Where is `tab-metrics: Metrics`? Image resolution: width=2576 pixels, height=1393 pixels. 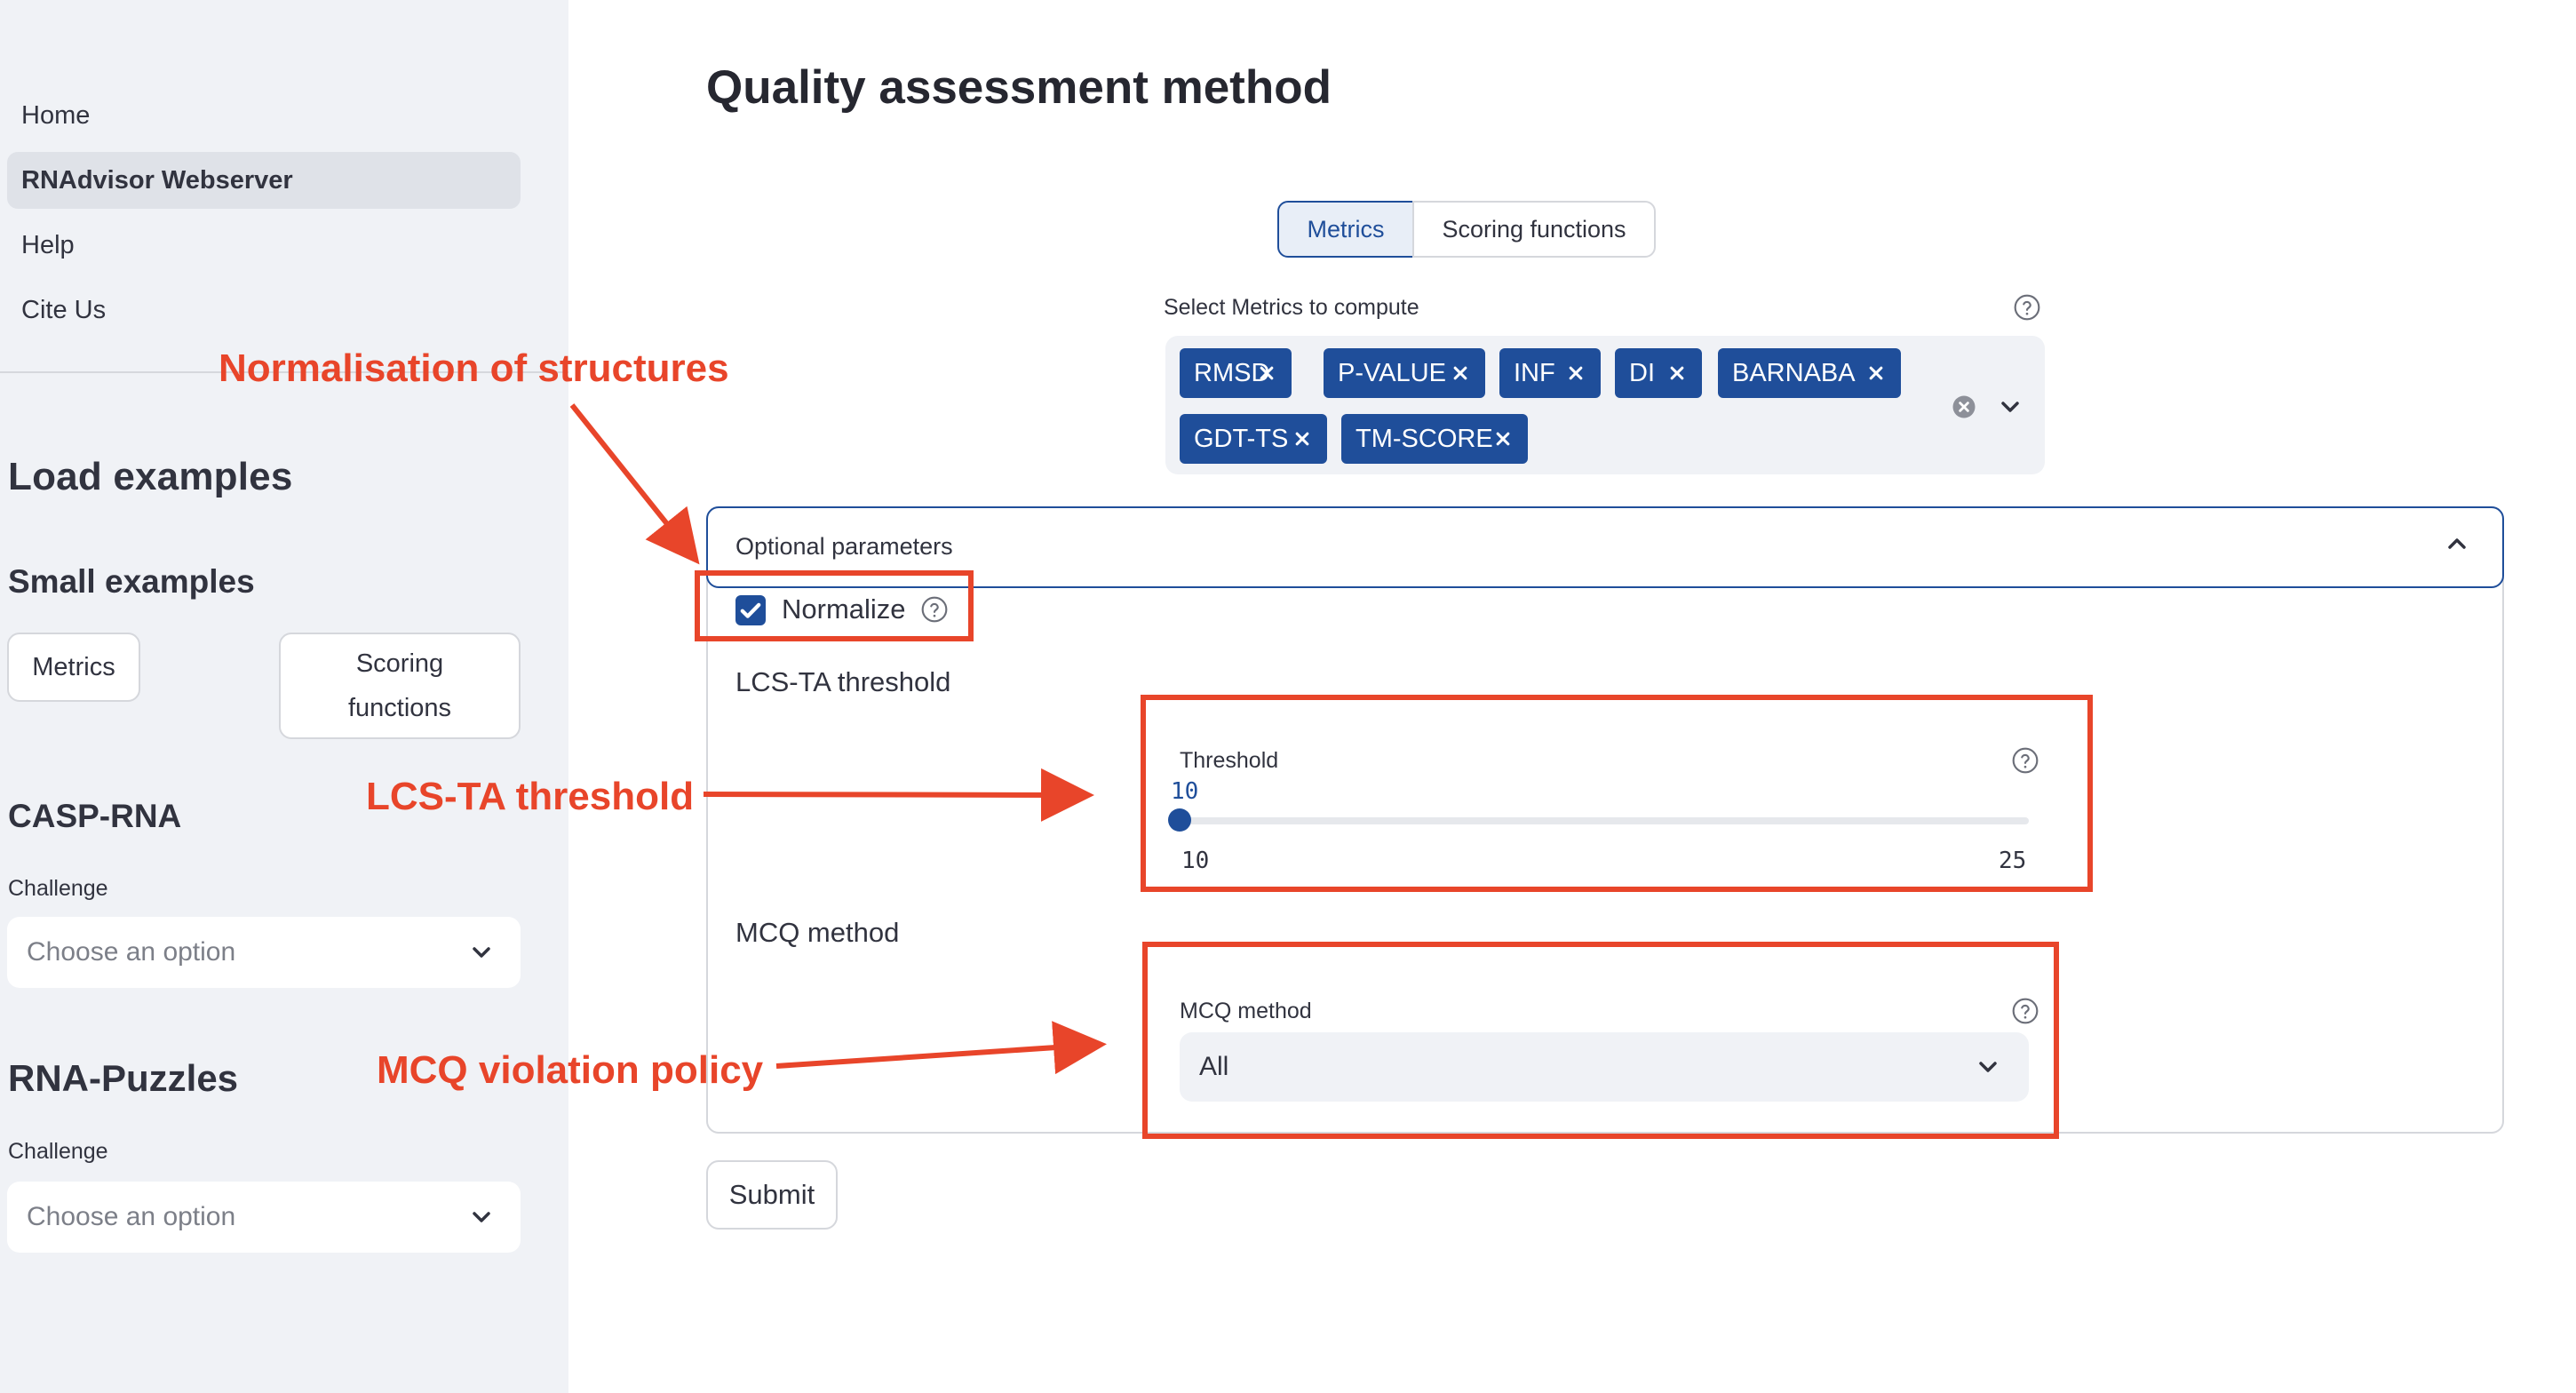 tab-metrics: Metrics is located at coordinates (1345, 229).